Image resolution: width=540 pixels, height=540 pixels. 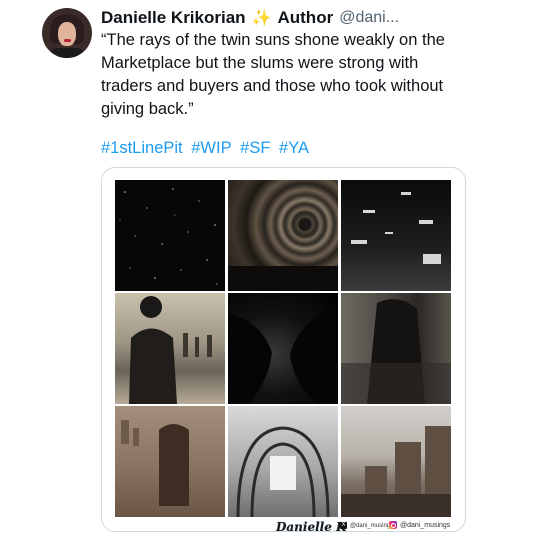 What do you see at coordinates (425, 525) in the screenshot?
I see `instagram-credit-handle: @dani_musings` at bounding box center [425, 525].